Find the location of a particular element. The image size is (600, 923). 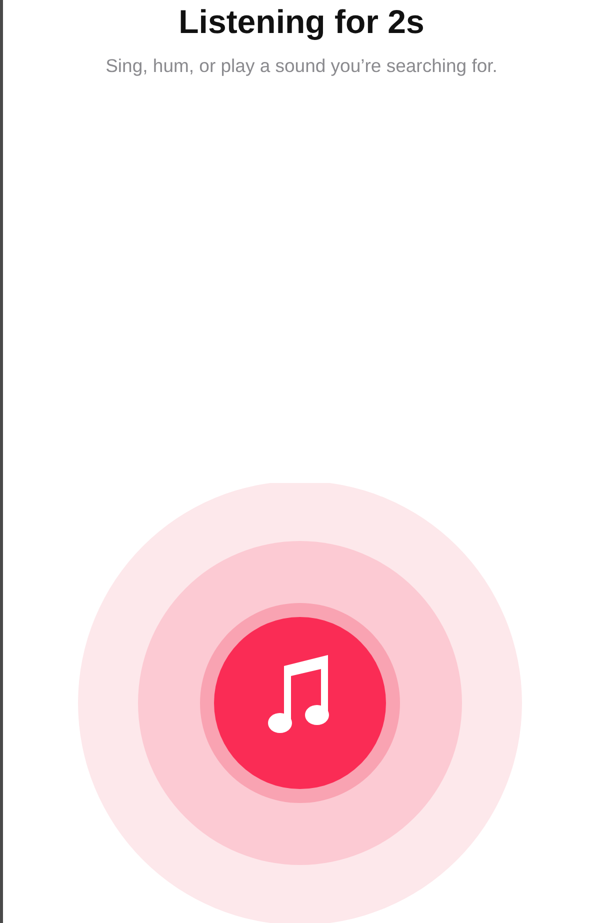

listen-button is located at coordinates (300, 703).